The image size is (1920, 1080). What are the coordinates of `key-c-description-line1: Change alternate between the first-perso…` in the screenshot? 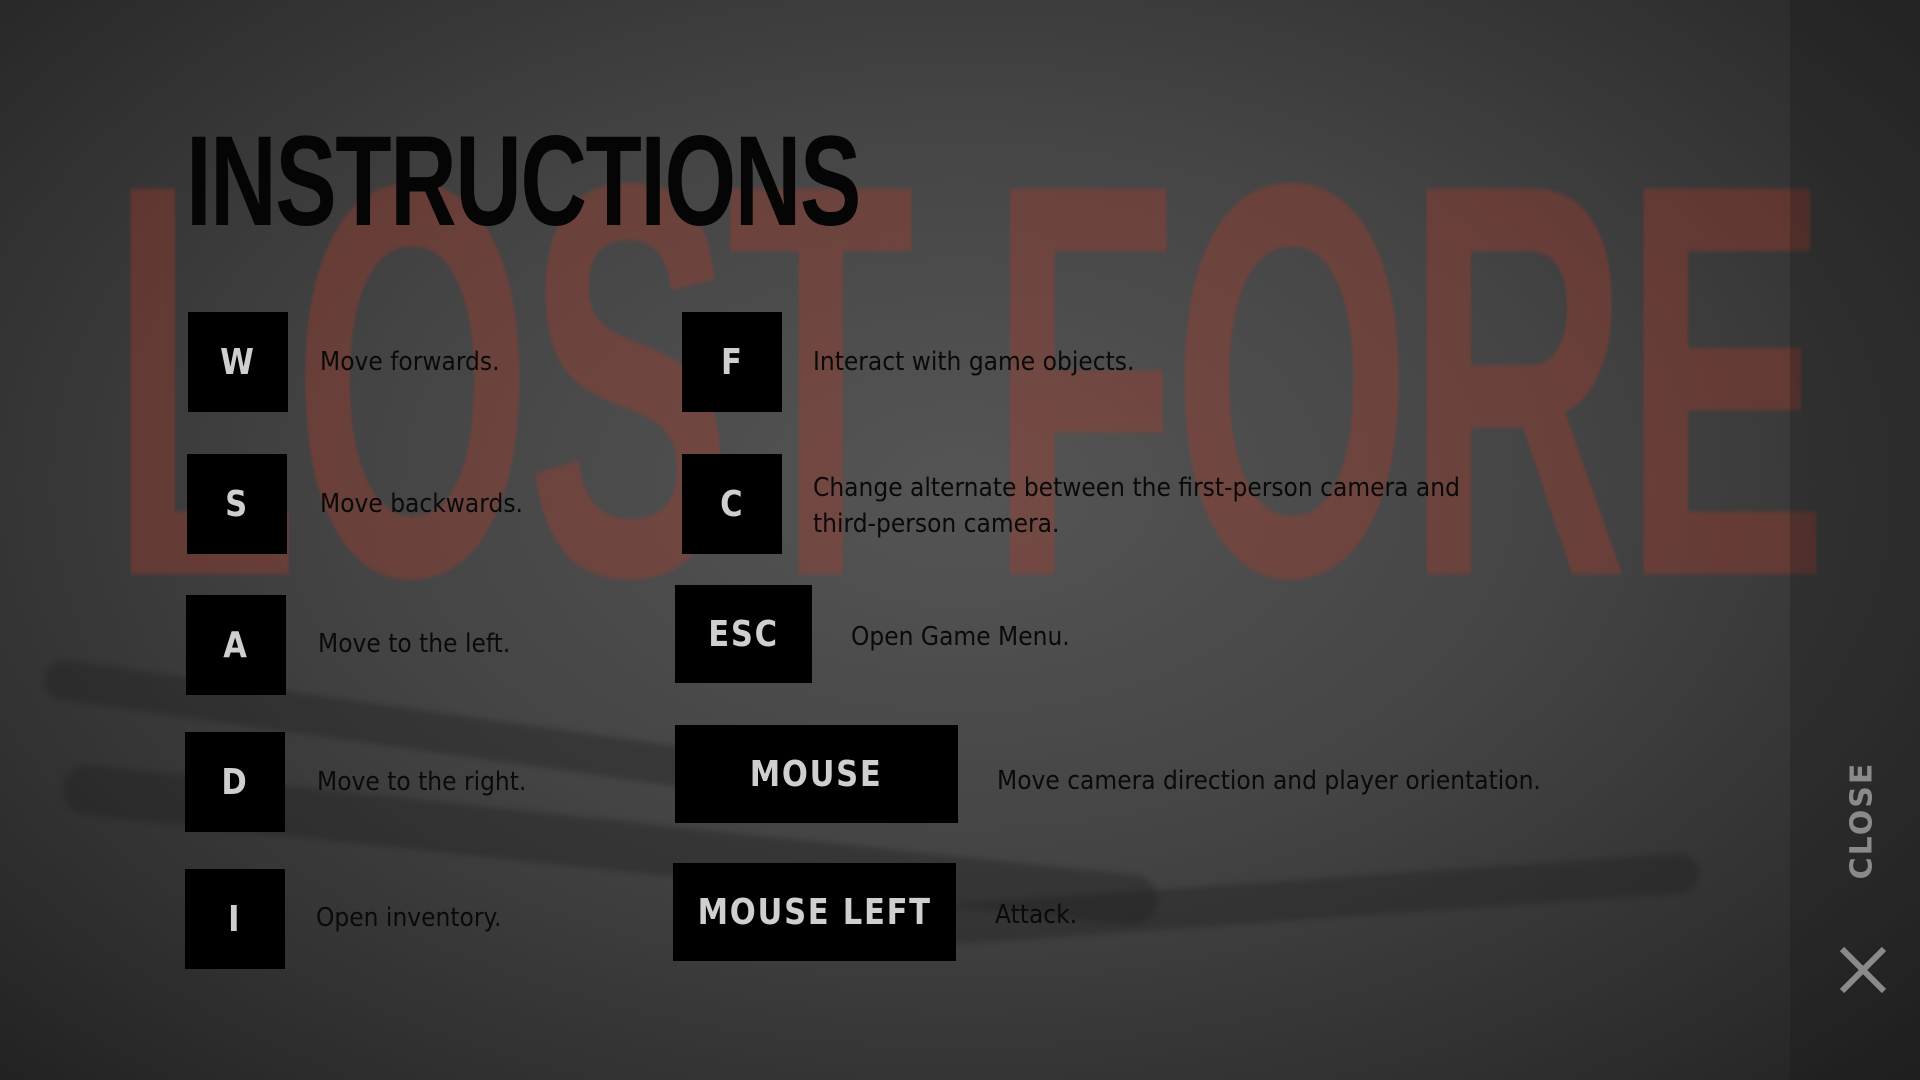 It's located at (1136, 488).